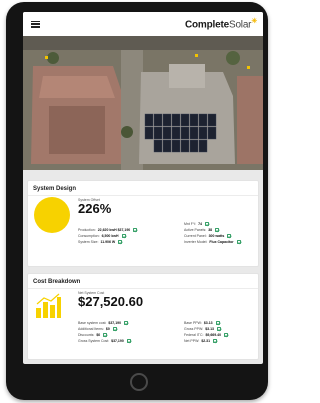  Describe the element at coordinates (86, 335) in the screenshot. I see `row-key: Discounts:` at that location.